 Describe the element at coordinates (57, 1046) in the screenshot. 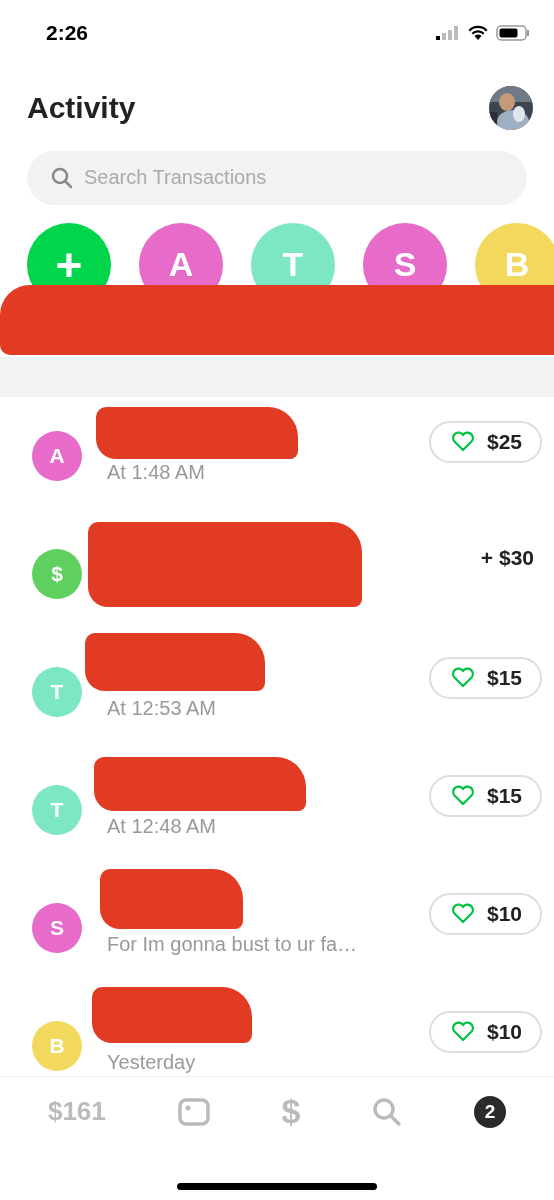

I see `contact-avatar: B` at that location.